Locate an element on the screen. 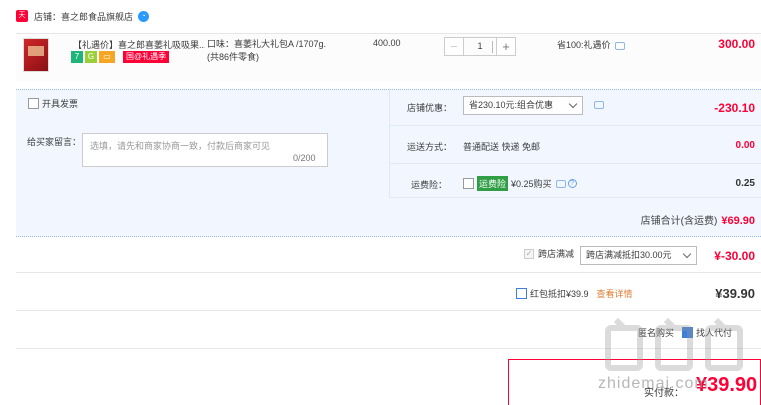 Image resolution: width=761 pixels, height=405 pixels. shop-header: 天猫 店铺：喜之郎食品旗舰店 ◔ is located at coordinates (75, 18).